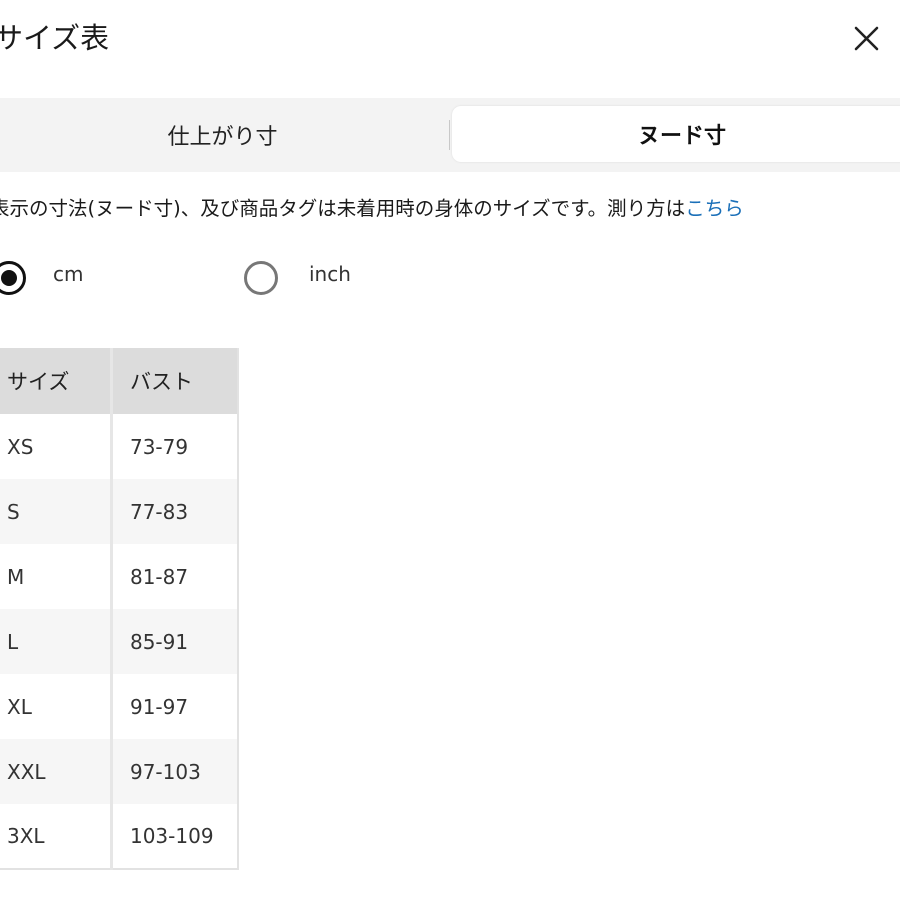  What do you see at coordinates (56, 706) in the screenshot?
I see `size-cell: XL` at bounding box center [56, 706].